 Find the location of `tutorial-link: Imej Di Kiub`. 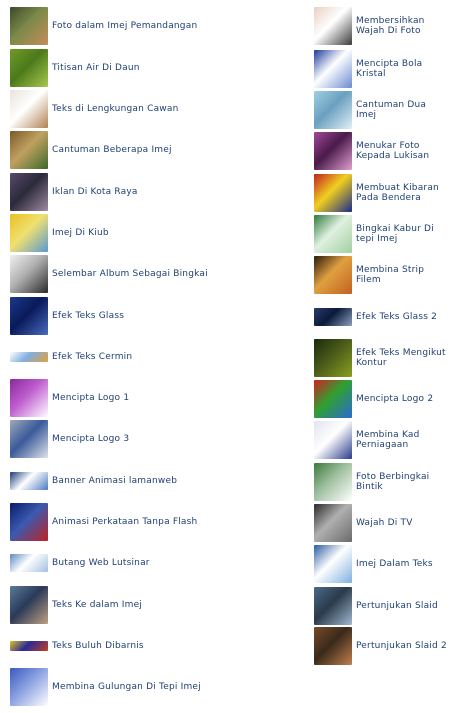

tutorial-link: Imej Di Kiub is located at coordinates (151, 233).